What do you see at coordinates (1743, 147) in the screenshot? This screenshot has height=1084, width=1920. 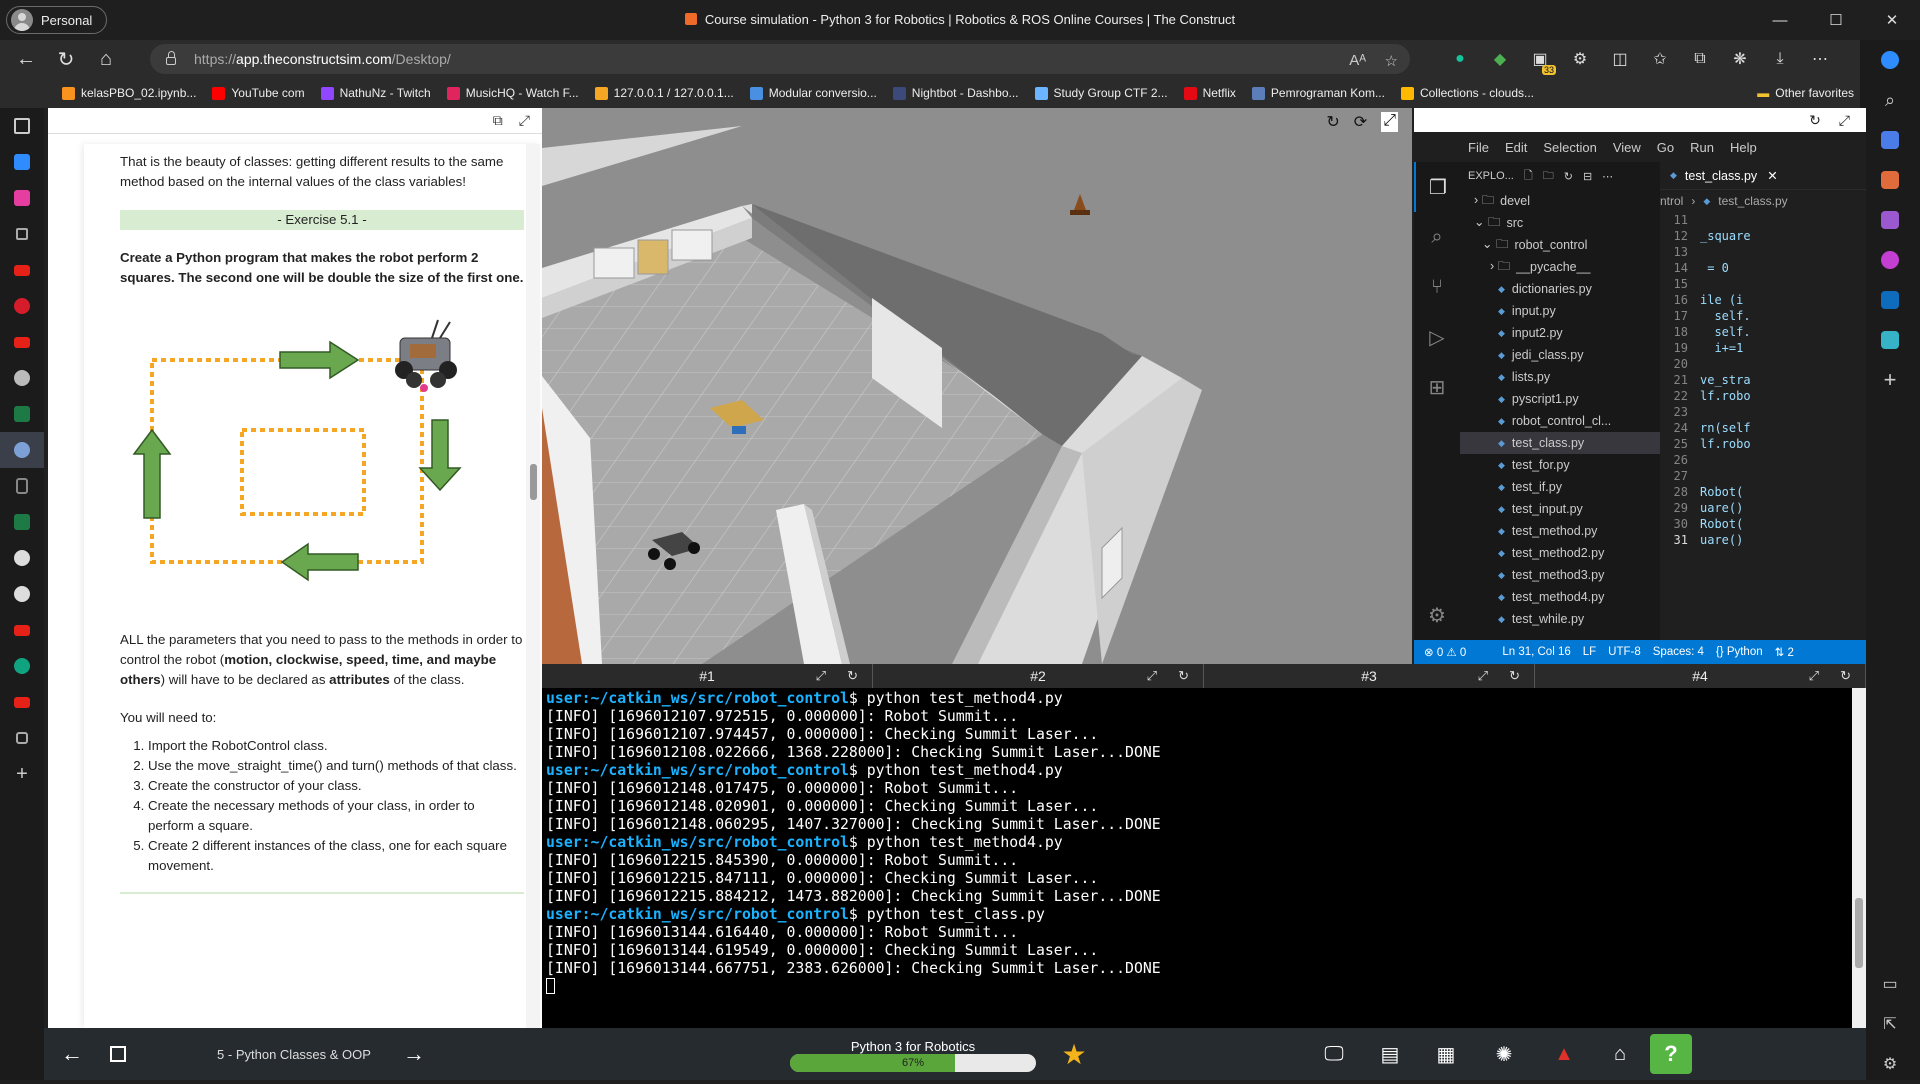 I see `menu-item-help: Help` at bounding box center [1743, 147].